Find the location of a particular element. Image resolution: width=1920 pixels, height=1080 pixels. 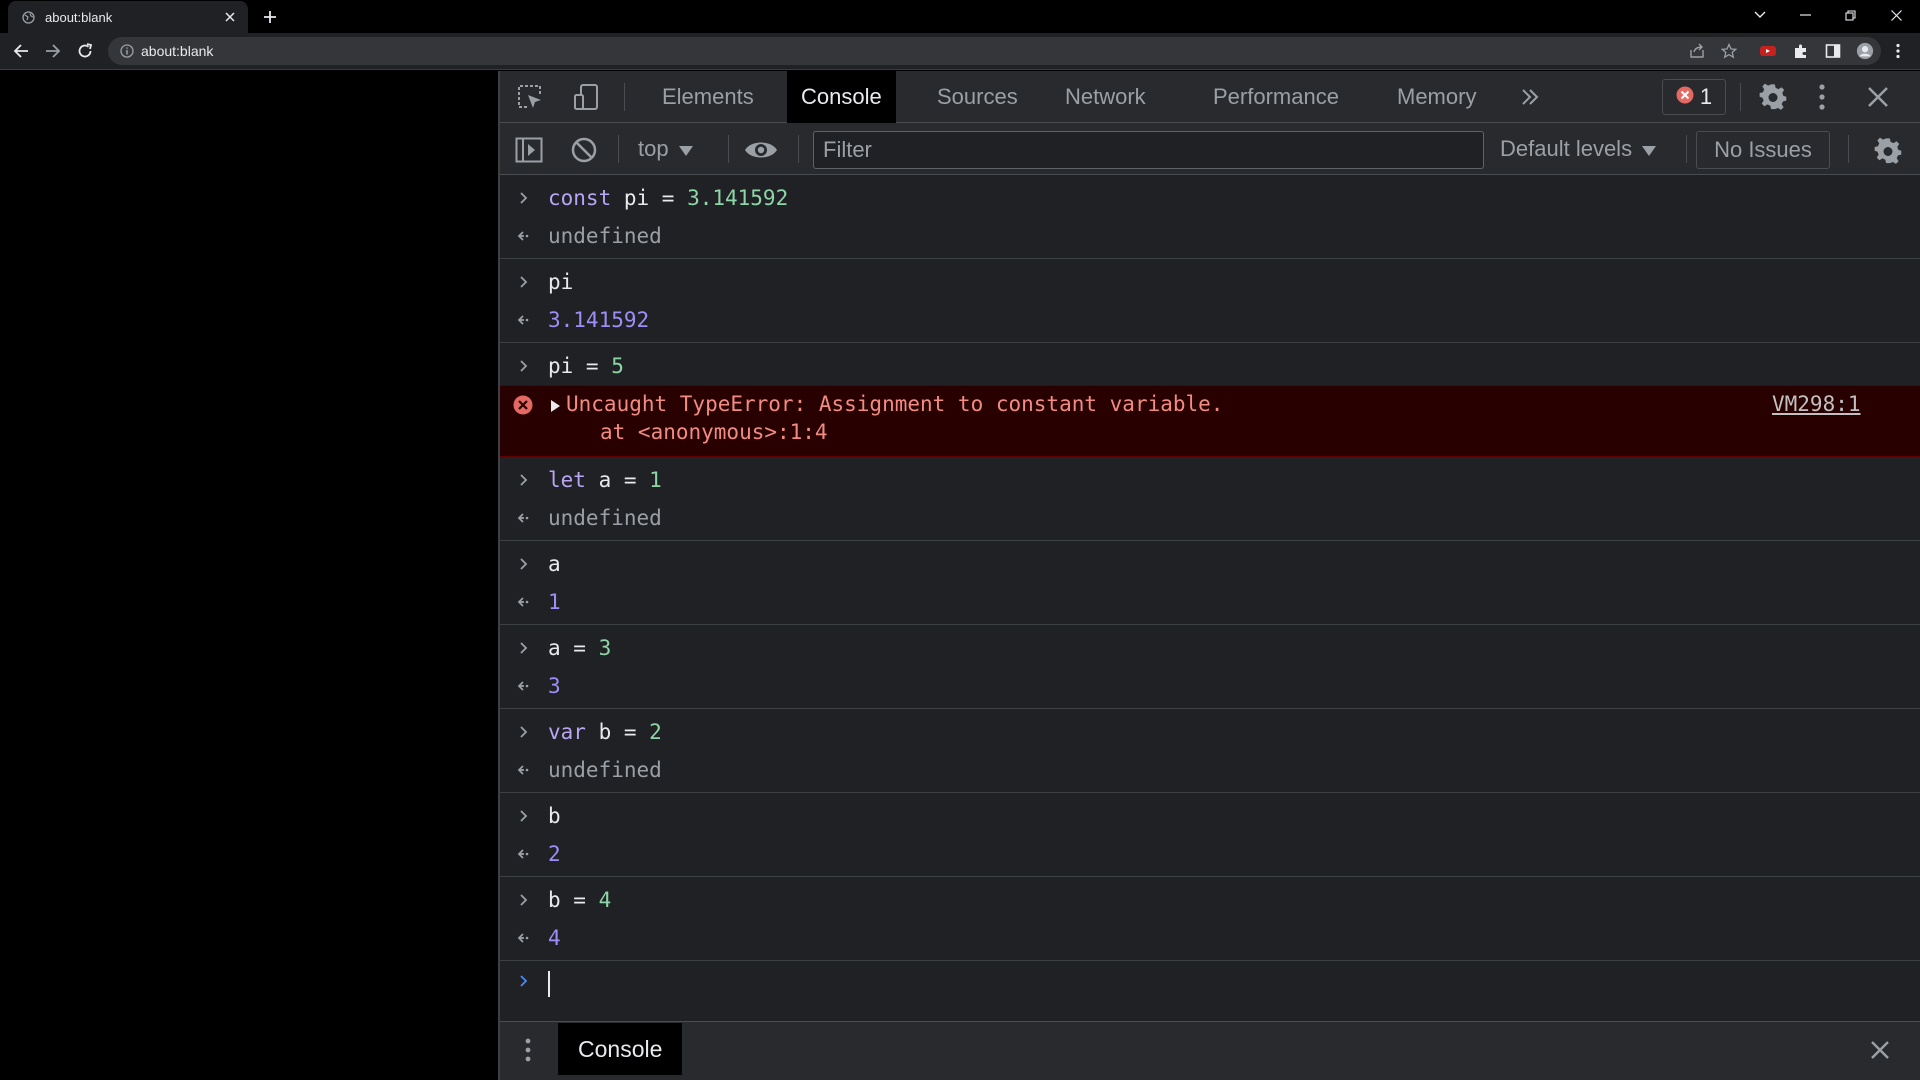

forward-icon is located at coordinates (53, 51).